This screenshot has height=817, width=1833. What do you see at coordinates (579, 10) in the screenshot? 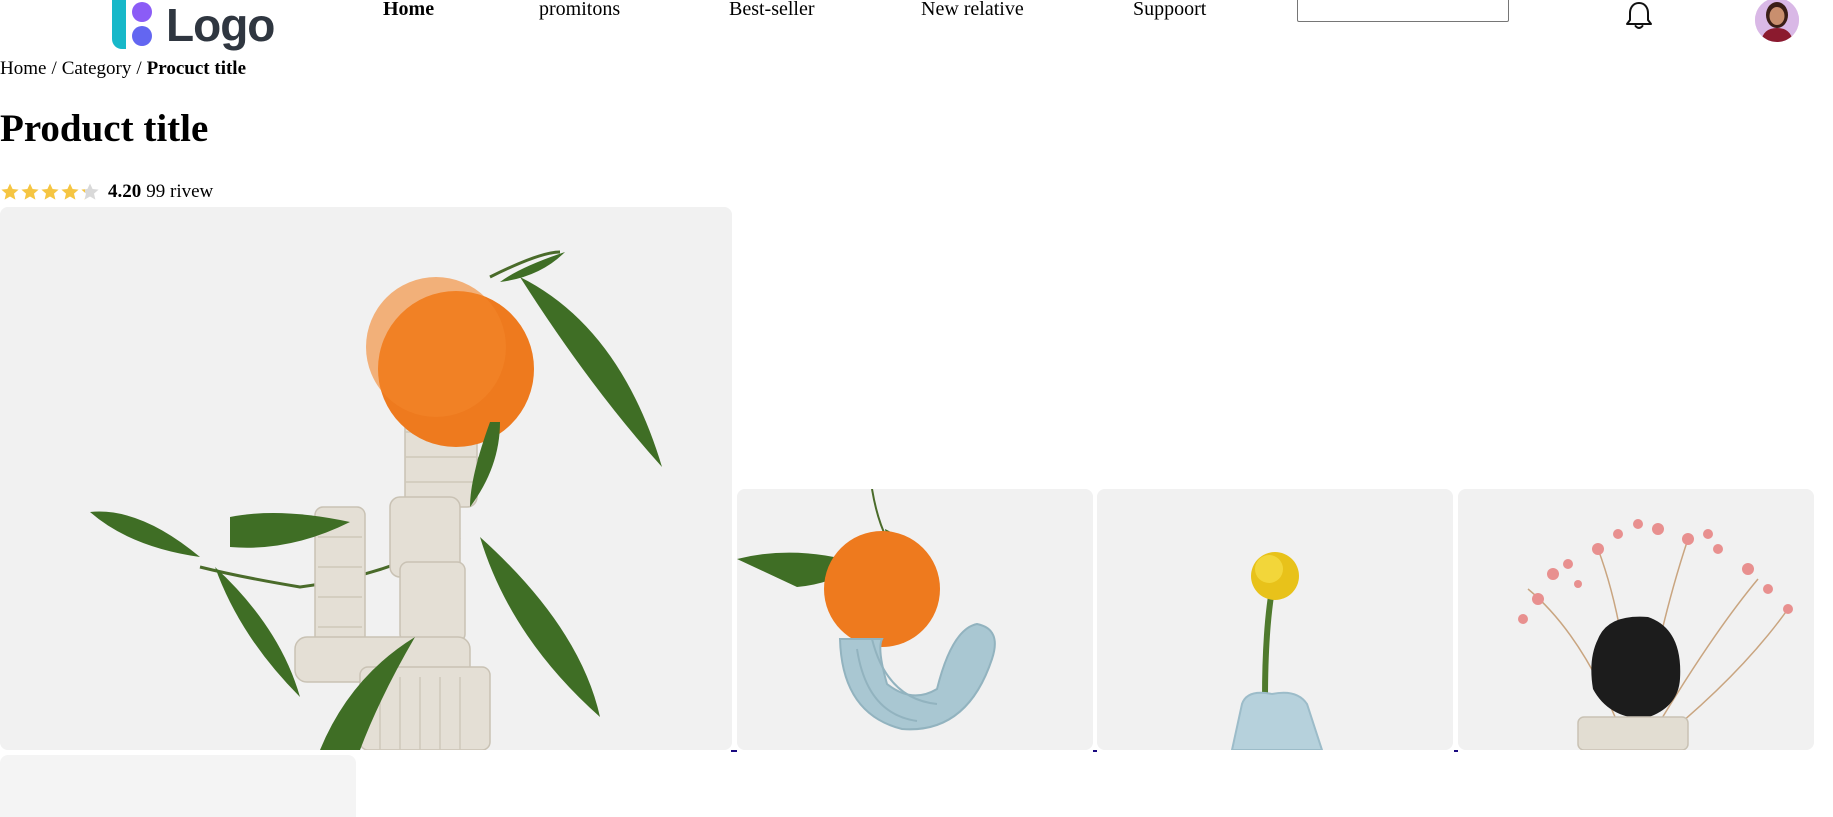
I see `nav-promitons: promitons` at bounding box center [579, 10].